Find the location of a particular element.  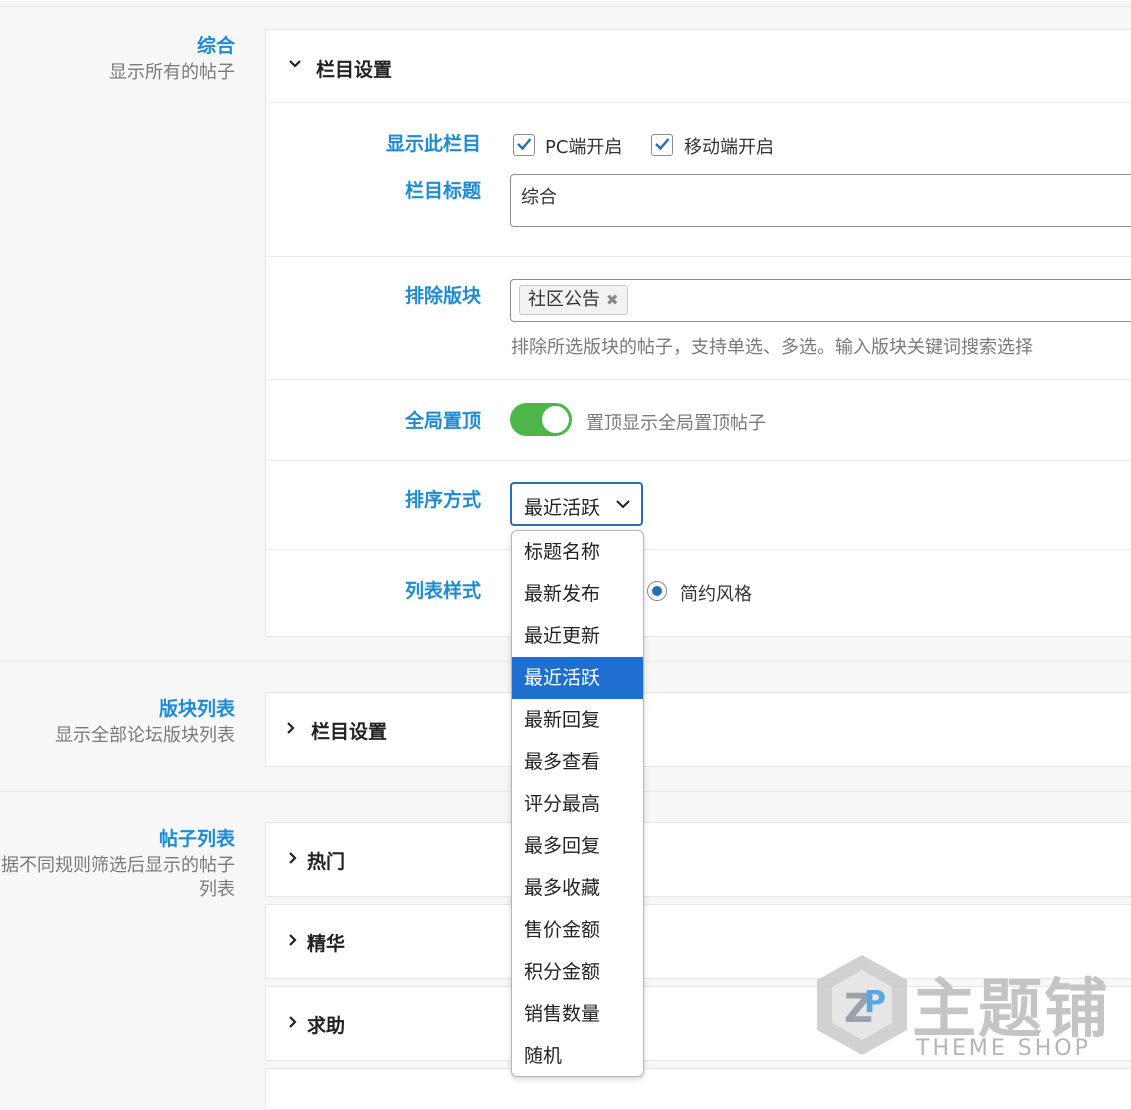

watermark-logo: Z P 主题铺 THEME SHOP is located at coordinates (962, 1010).